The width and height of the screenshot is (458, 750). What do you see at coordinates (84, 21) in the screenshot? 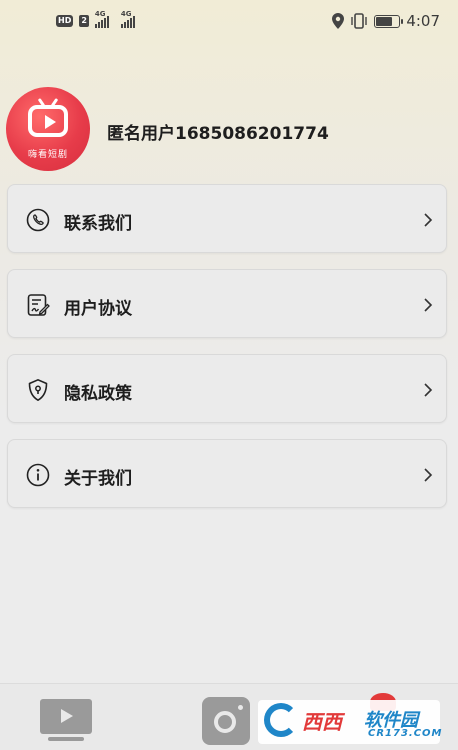
I see `sim-number: 2` at bounding box center [84, 21].